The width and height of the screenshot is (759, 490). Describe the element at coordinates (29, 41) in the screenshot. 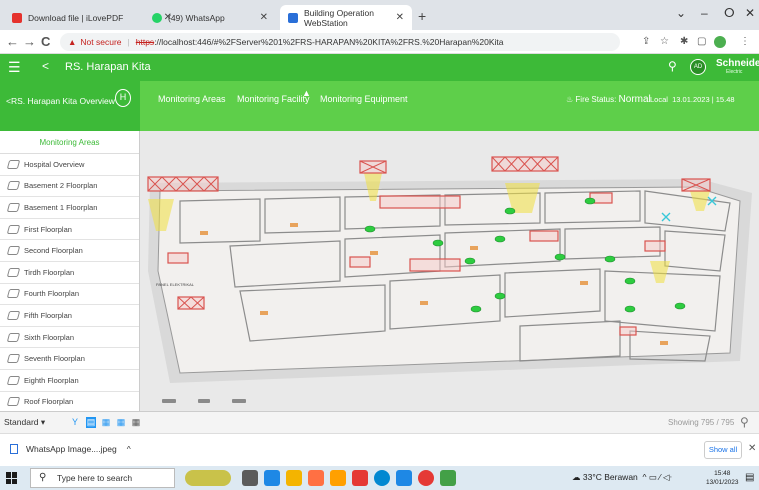

I see `forward-arrow-icon: →` at that location.